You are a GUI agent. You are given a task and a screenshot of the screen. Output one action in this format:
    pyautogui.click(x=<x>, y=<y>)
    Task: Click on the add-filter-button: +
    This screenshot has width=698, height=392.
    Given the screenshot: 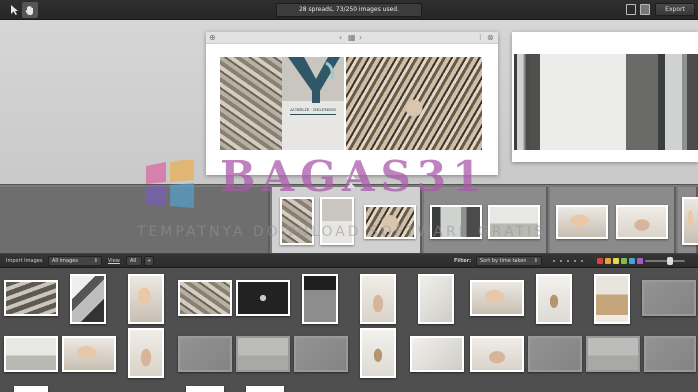 What is the action you would take?
    pyautogui.click(x=149, y=261)
    